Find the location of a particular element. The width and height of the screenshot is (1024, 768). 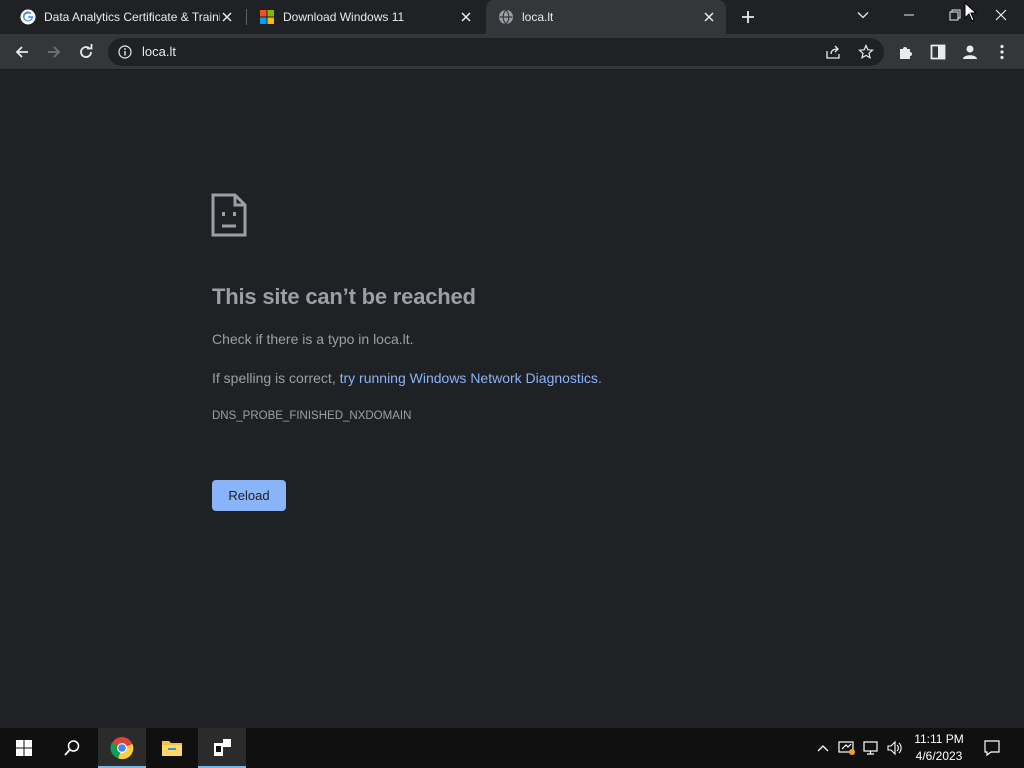

extensions-icon is located at coordinates (906, 53).